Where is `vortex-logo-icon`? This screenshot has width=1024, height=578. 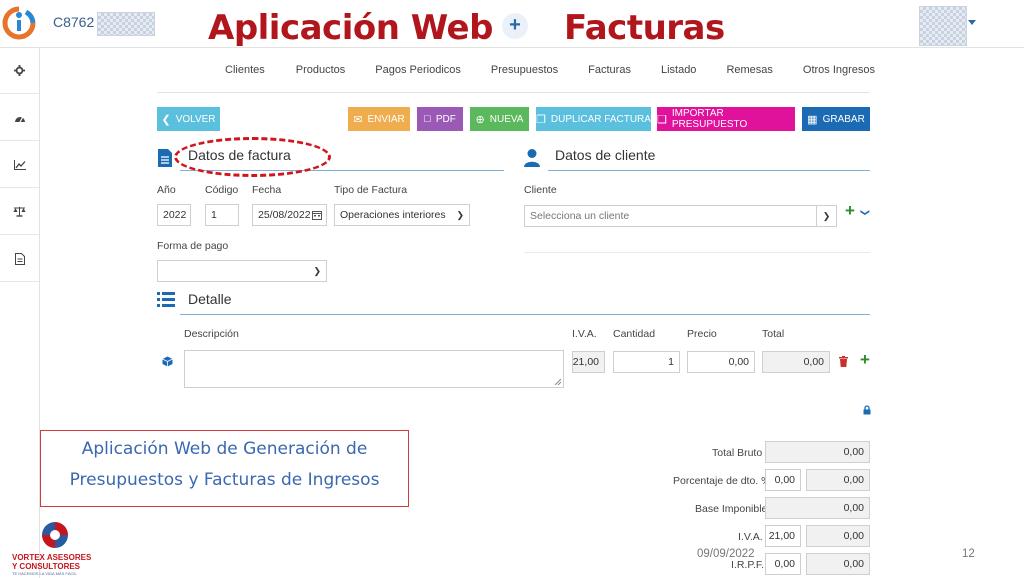
vortex-logo-icon is located at coordinates (55, 535).